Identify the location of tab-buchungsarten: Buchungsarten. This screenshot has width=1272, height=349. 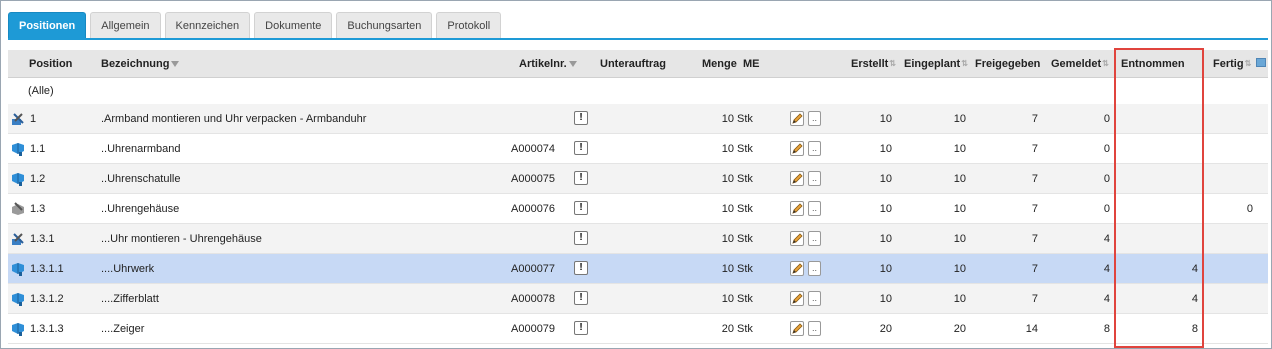
(384, 25).